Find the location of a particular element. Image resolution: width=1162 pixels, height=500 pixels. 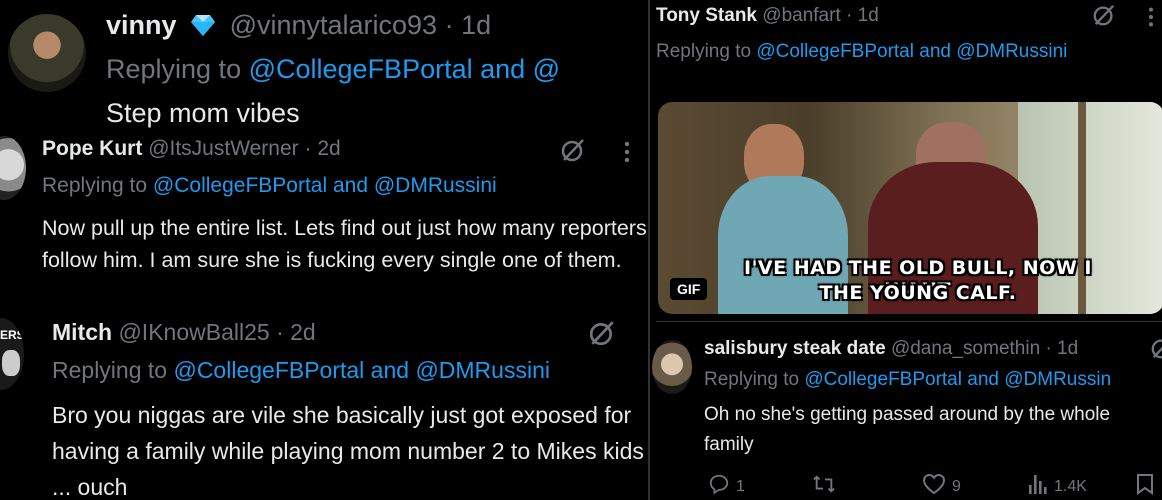

tweet-pope-kurt-header: Pope Kurt @ItsJustWerner · 2d is located at coordinates (191, 149).